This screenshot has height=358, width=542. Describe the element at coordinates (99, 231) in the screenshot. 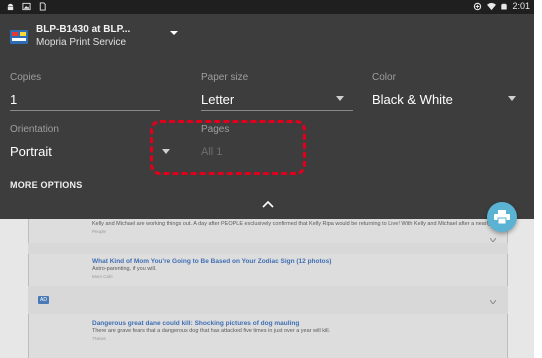

I see `article-source: People` at that location.